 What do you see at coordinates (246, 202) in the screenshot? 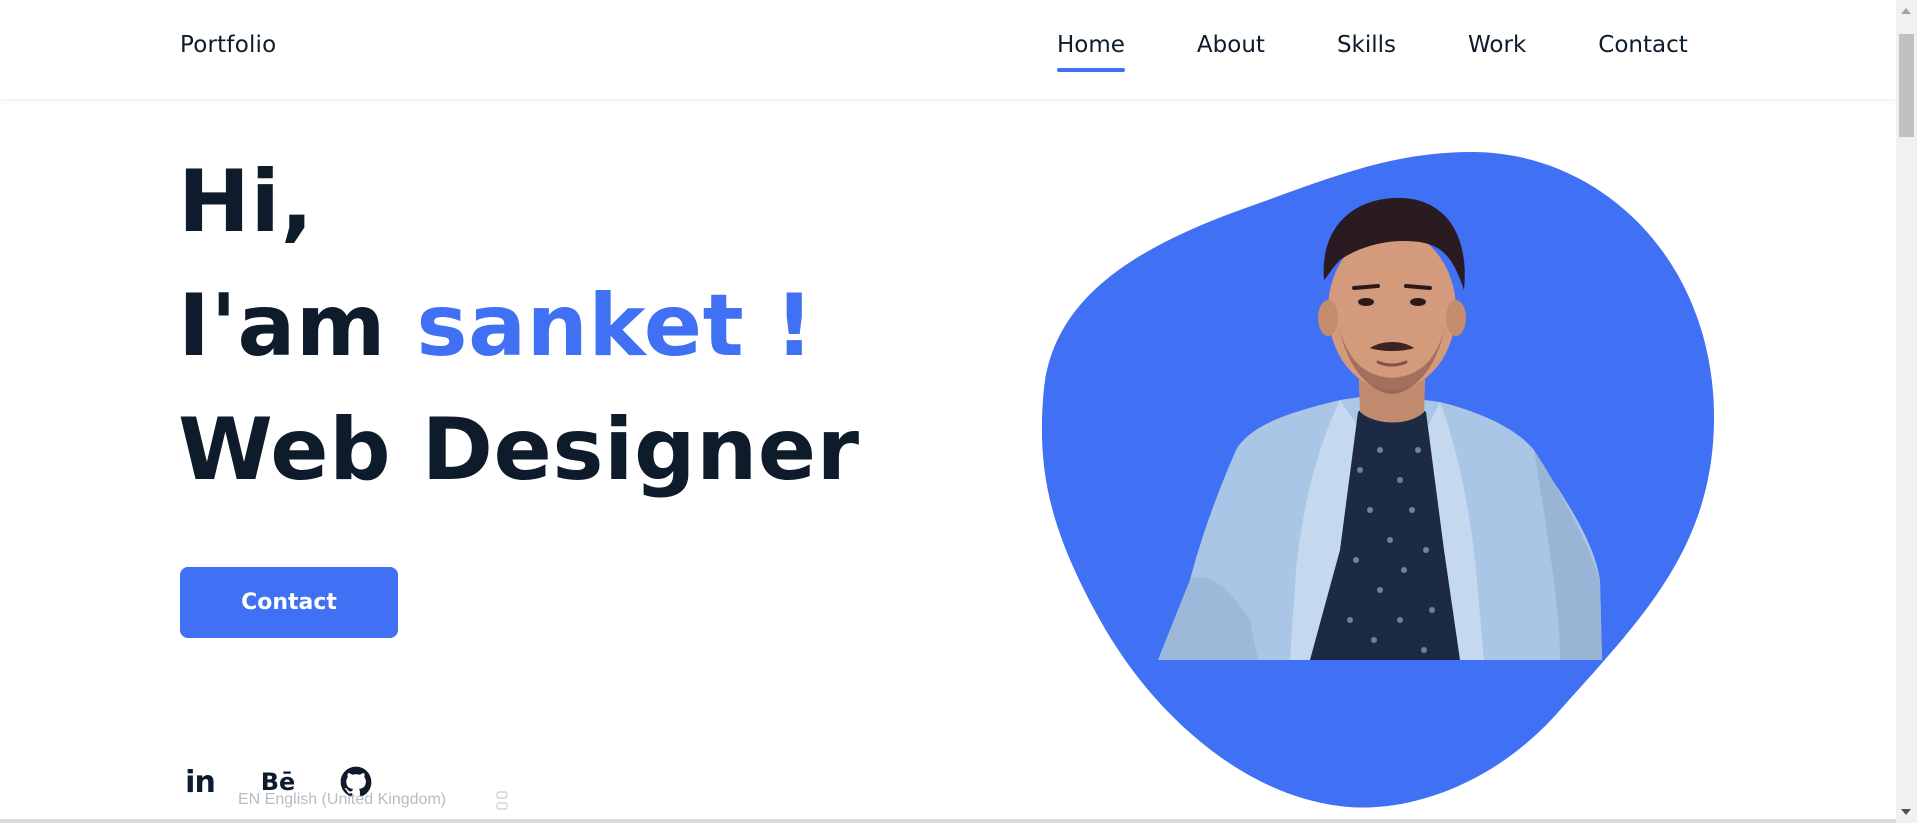
I see `hero-greeting: Hi,` at bounding box center [246, 202].